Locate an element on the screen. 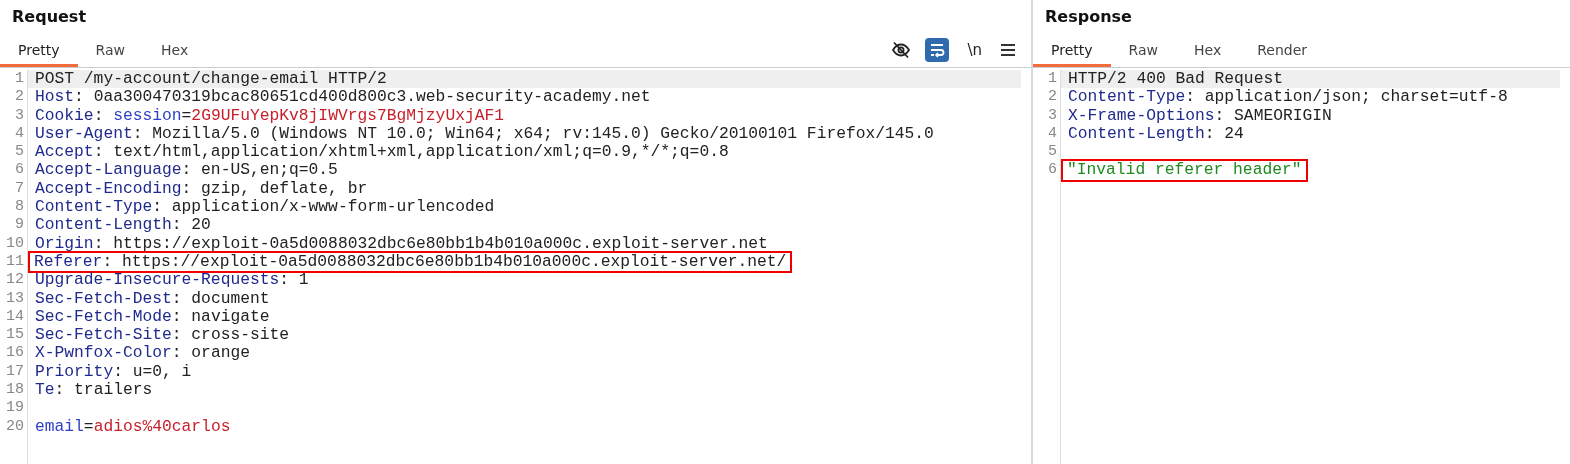 The width and height of the screenshot is (1570, 464). code-line: Priority: u=0, i is located at coordinates (113, 372).